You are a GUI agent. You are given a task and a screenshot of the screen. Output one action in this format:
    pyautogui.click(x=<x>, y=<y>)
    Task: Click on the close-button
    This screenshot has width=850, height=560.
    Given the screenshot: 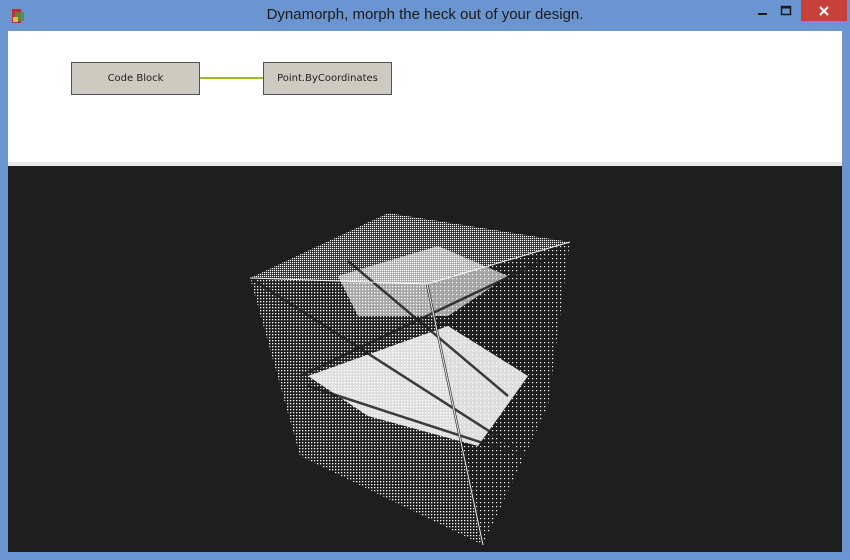 What is the action you would take?
    pyautogui.click(x=824, y=10)
    